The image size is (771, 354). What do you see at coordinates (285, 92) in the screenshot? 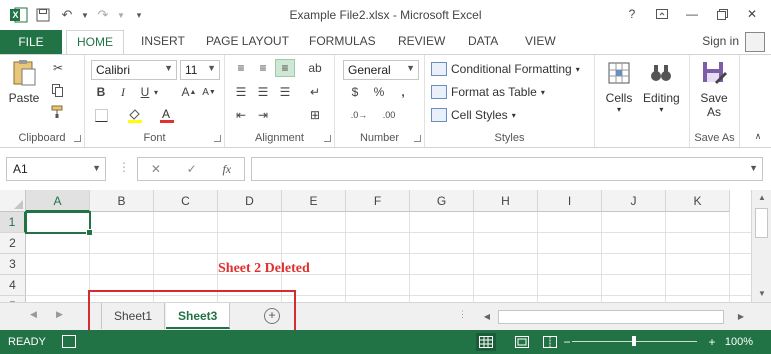
I see `align-right-icon: ☰` at bounding box center [285, 92].